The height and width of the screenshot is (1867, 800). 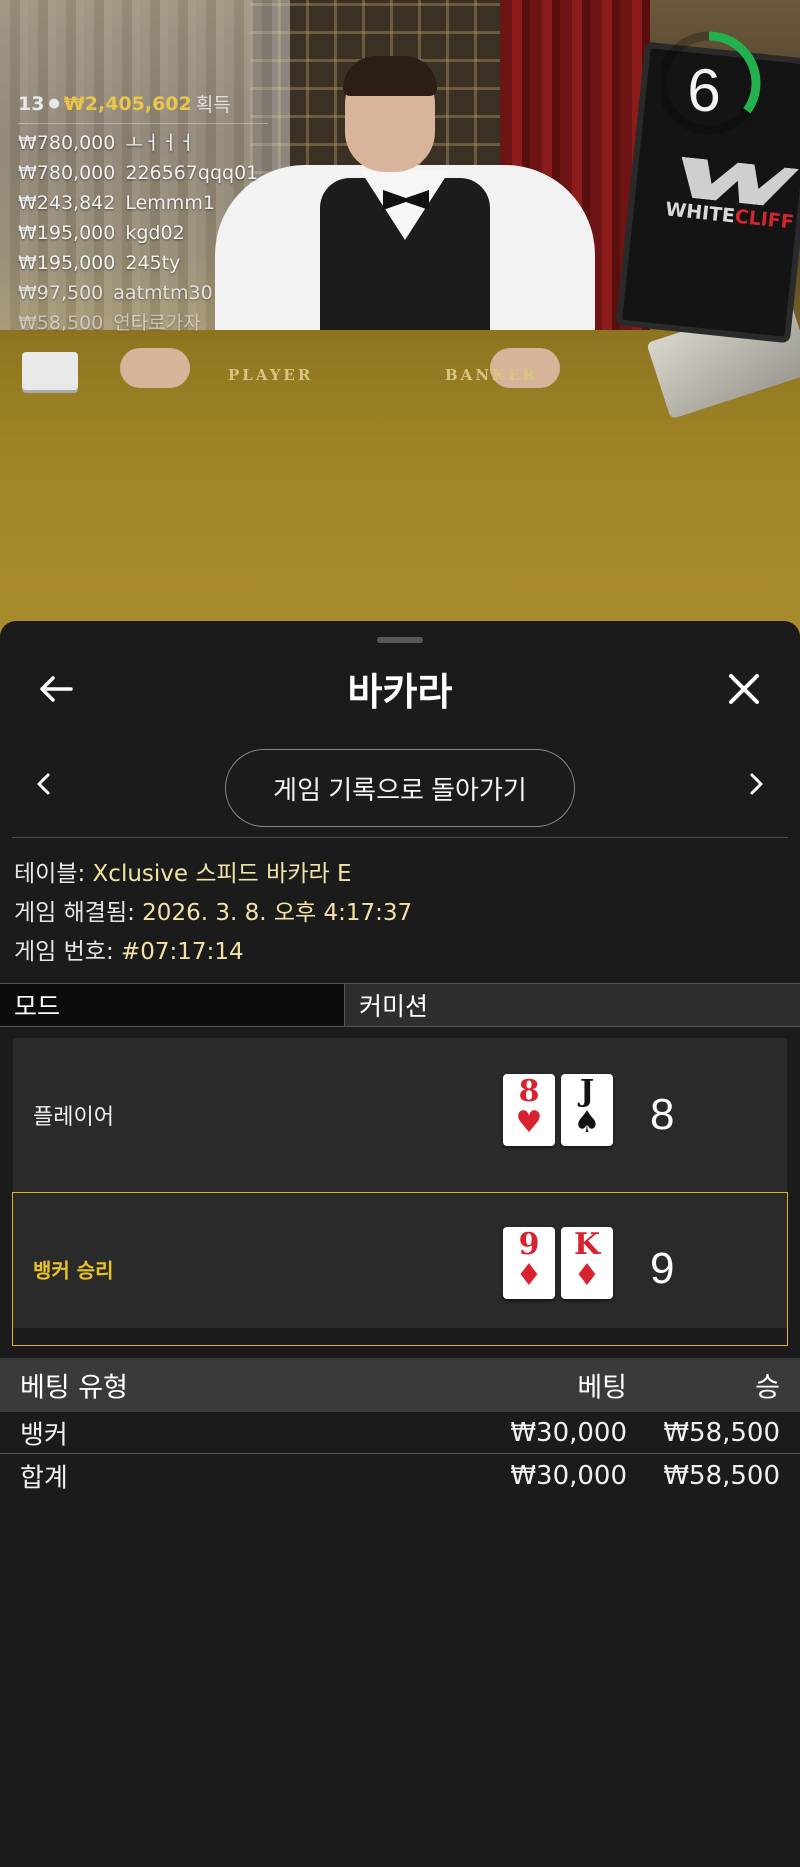 I want to click on mode-tabs: 모드 커미션, so click(x=400, y=1005).